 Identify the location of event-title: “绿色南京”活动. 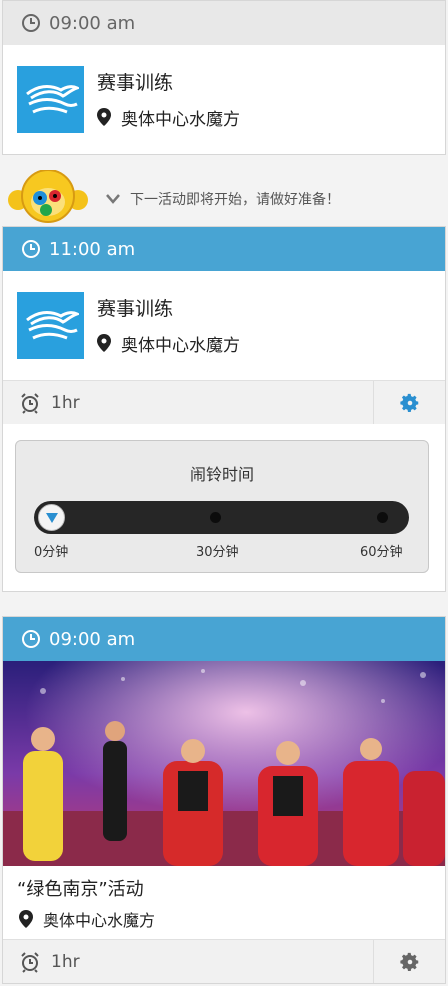
(80, 889).